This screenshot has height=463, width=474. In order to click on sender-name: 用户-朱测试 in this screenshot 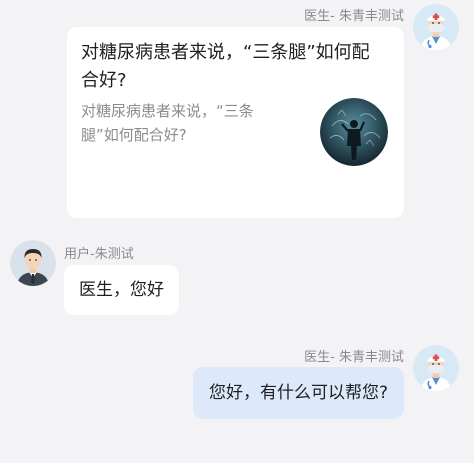, I will do `click(99, 254)`.